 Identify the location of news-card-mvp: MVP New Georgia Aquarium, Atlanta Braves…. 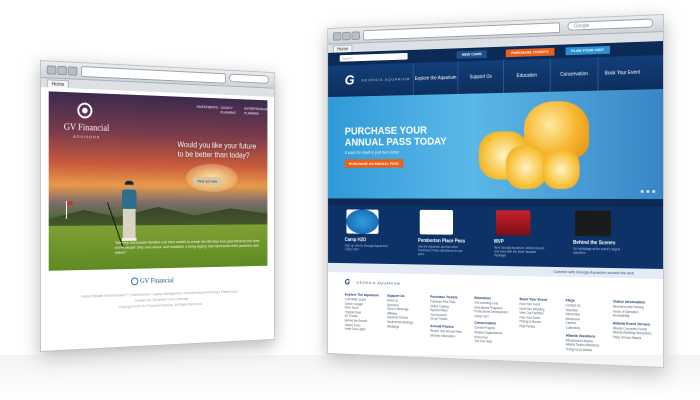
(527, 236).